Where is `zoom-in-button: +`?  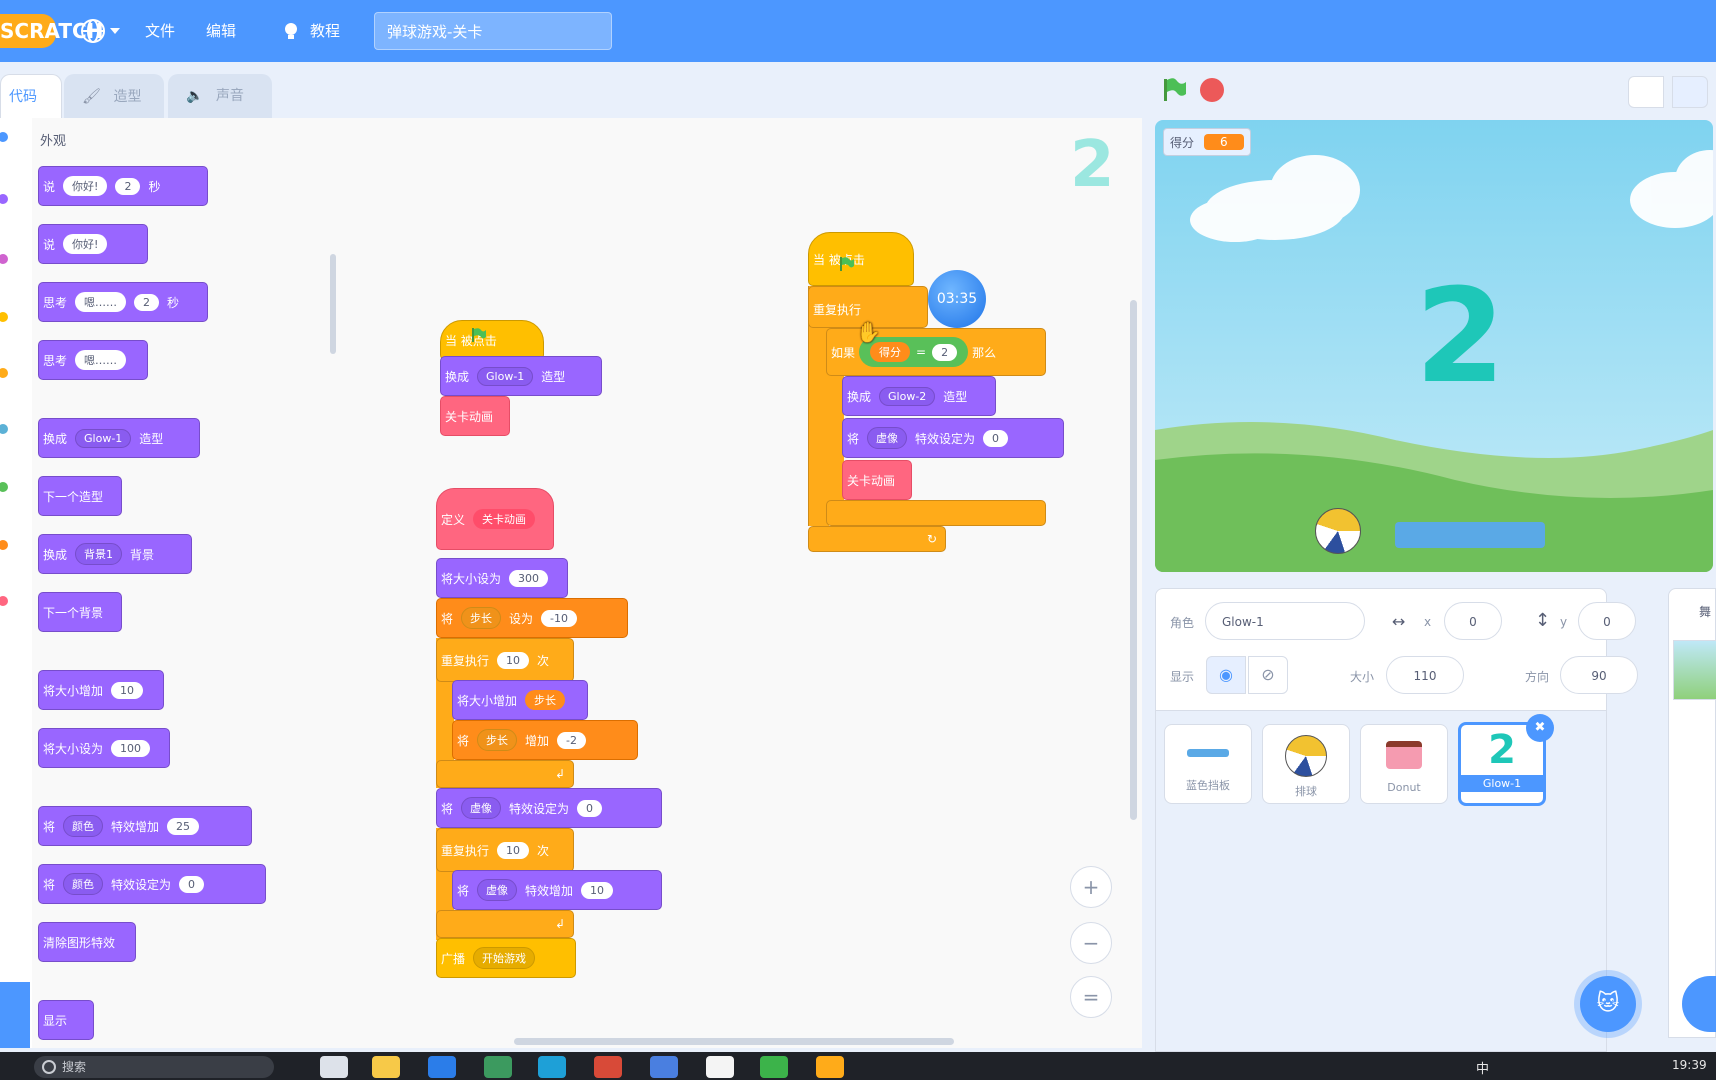 zoom-in-button: + is located at coordinates (1091, 887).